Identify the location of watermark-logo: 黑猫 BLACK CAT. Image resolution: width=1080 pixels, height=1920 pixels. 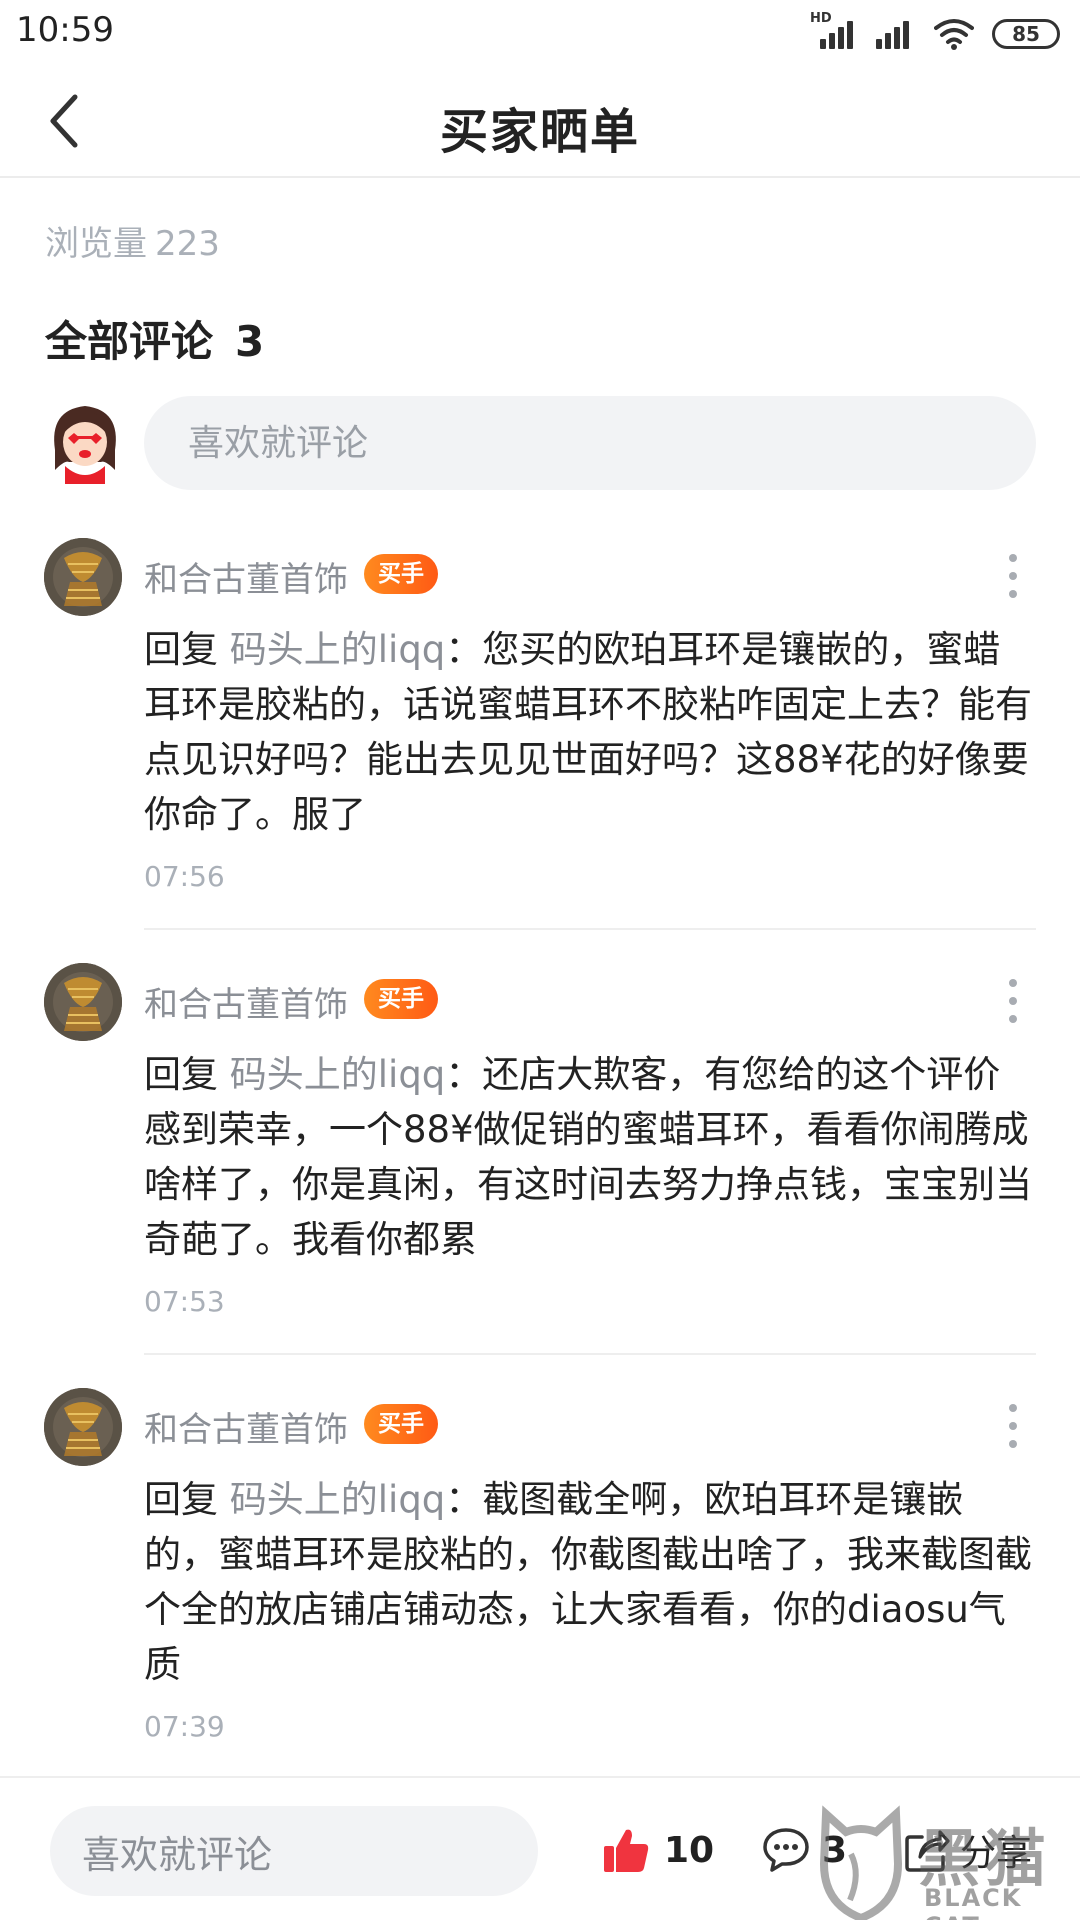
(941, 1862).